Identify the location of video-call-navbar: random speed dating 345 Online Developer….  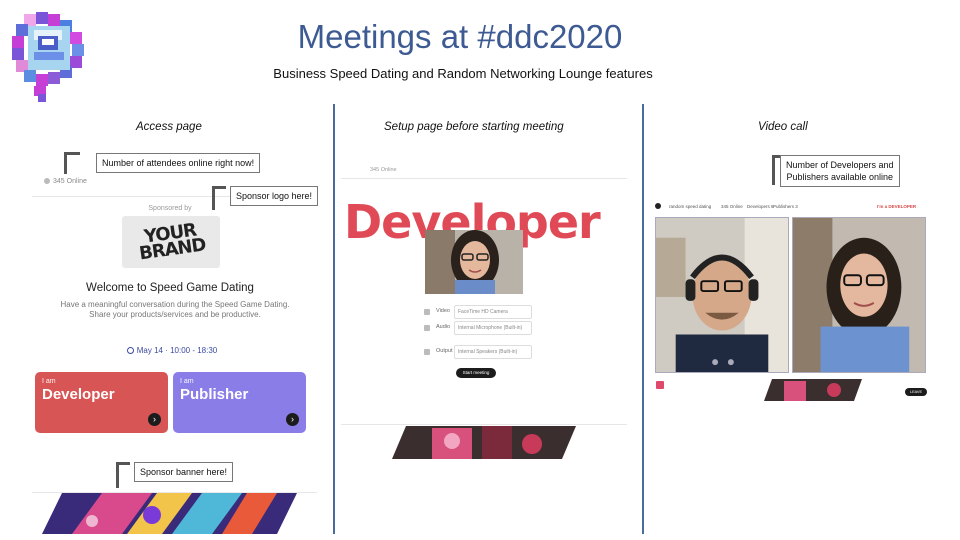
(792, 207).